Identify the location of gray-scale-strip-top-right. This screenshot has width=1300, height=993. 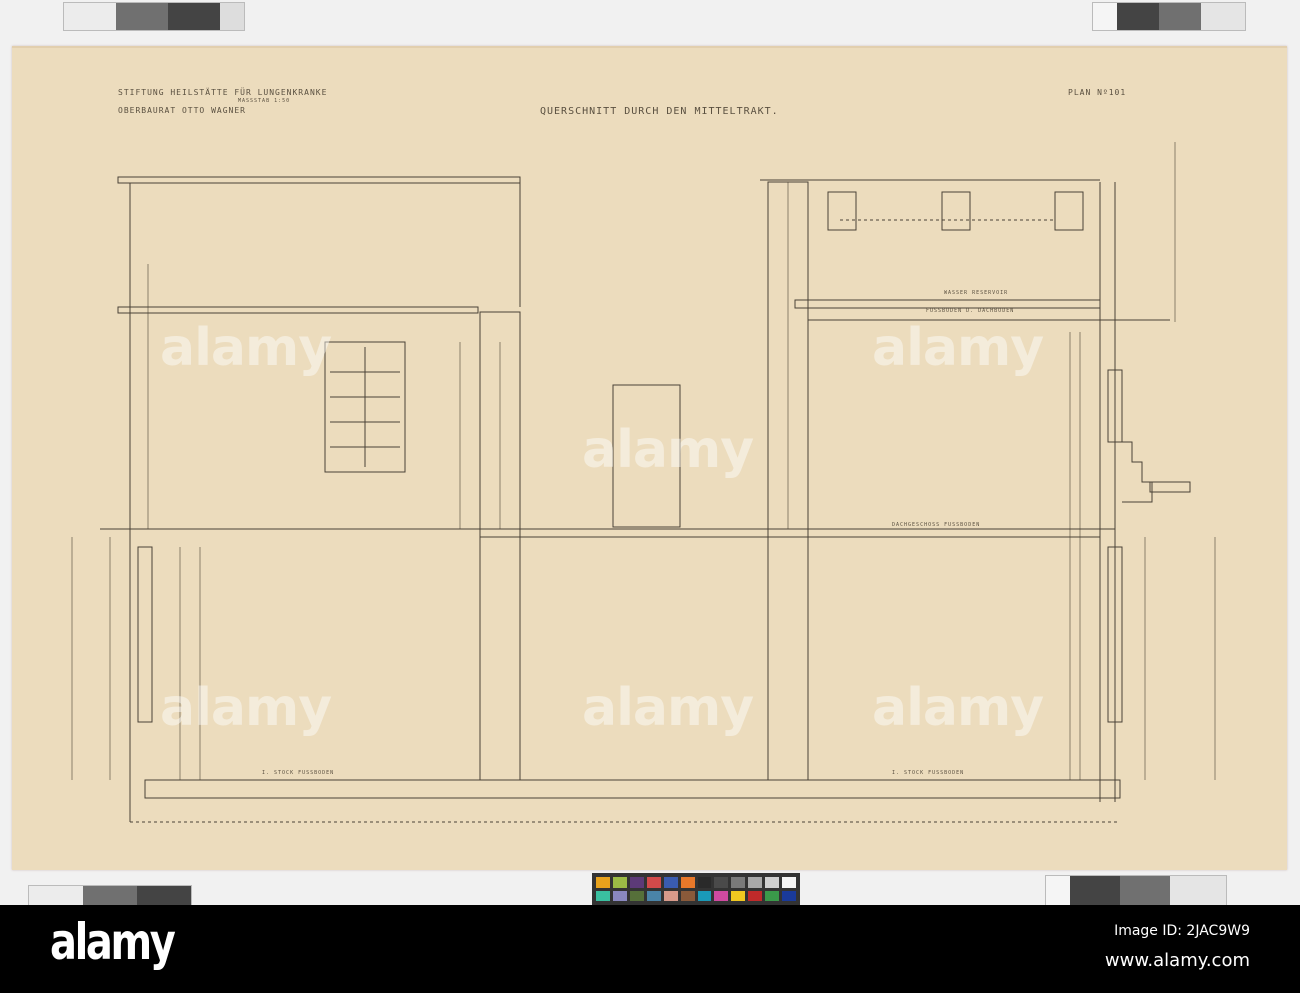
(1169, 16).